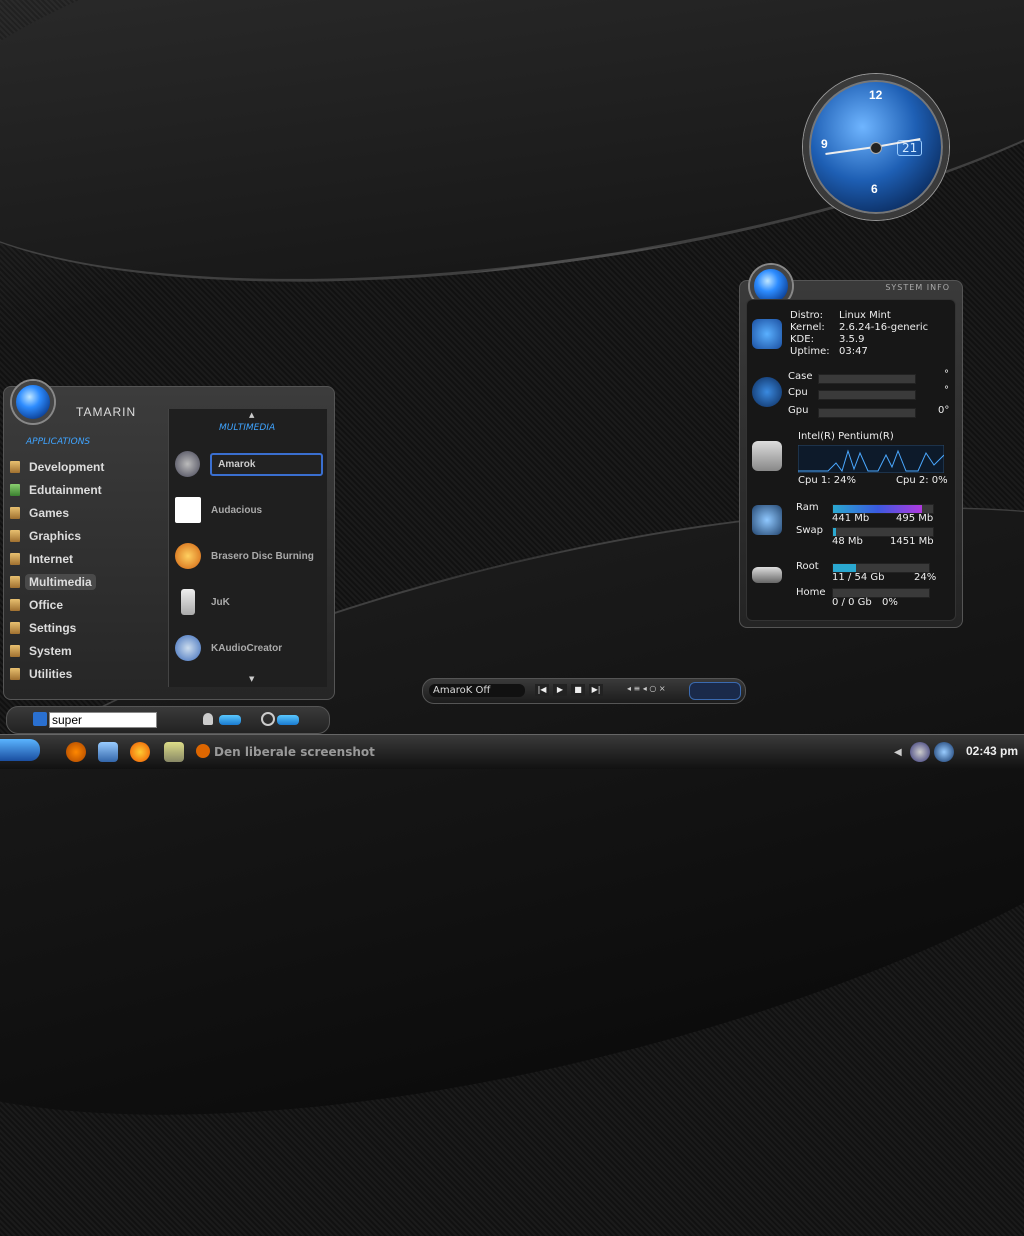  What do you see at coordinates (288, 720) in the screenshot?
I see `shutdown-button` at bounding box center [288, 720].